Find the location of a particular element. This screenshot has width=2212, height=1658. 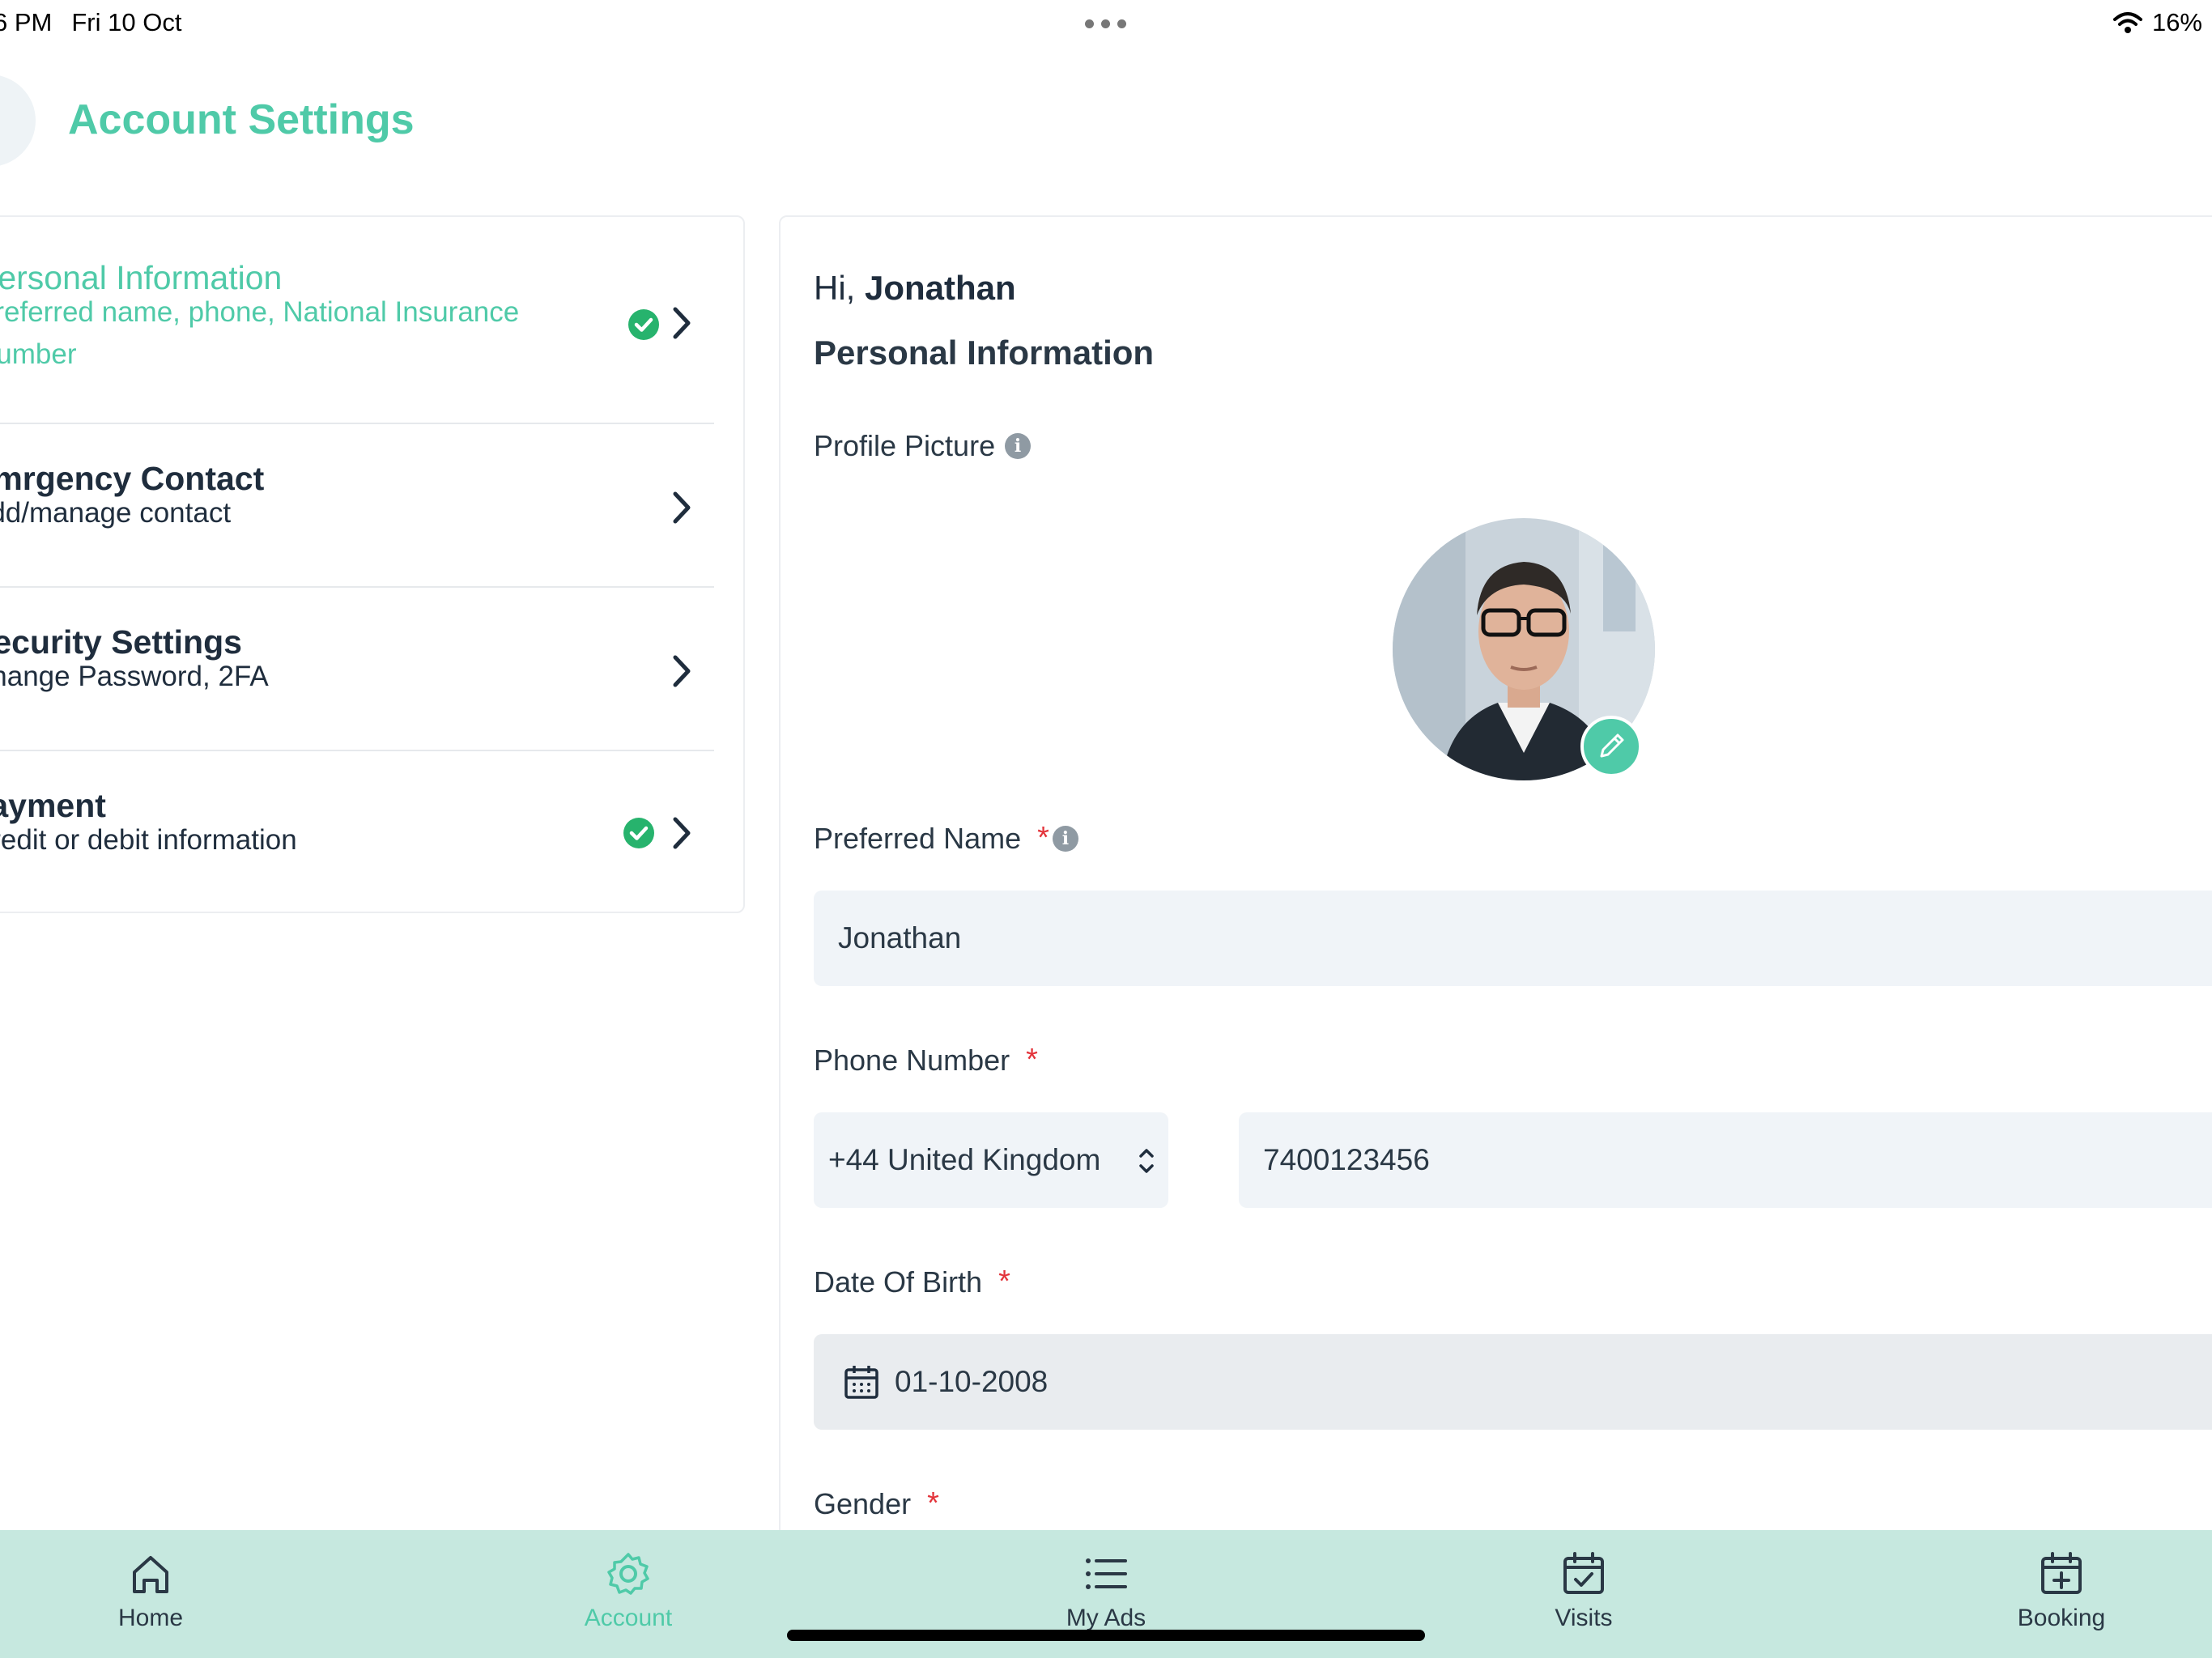

tab-label: Home is located at coordinates (151, 1618).